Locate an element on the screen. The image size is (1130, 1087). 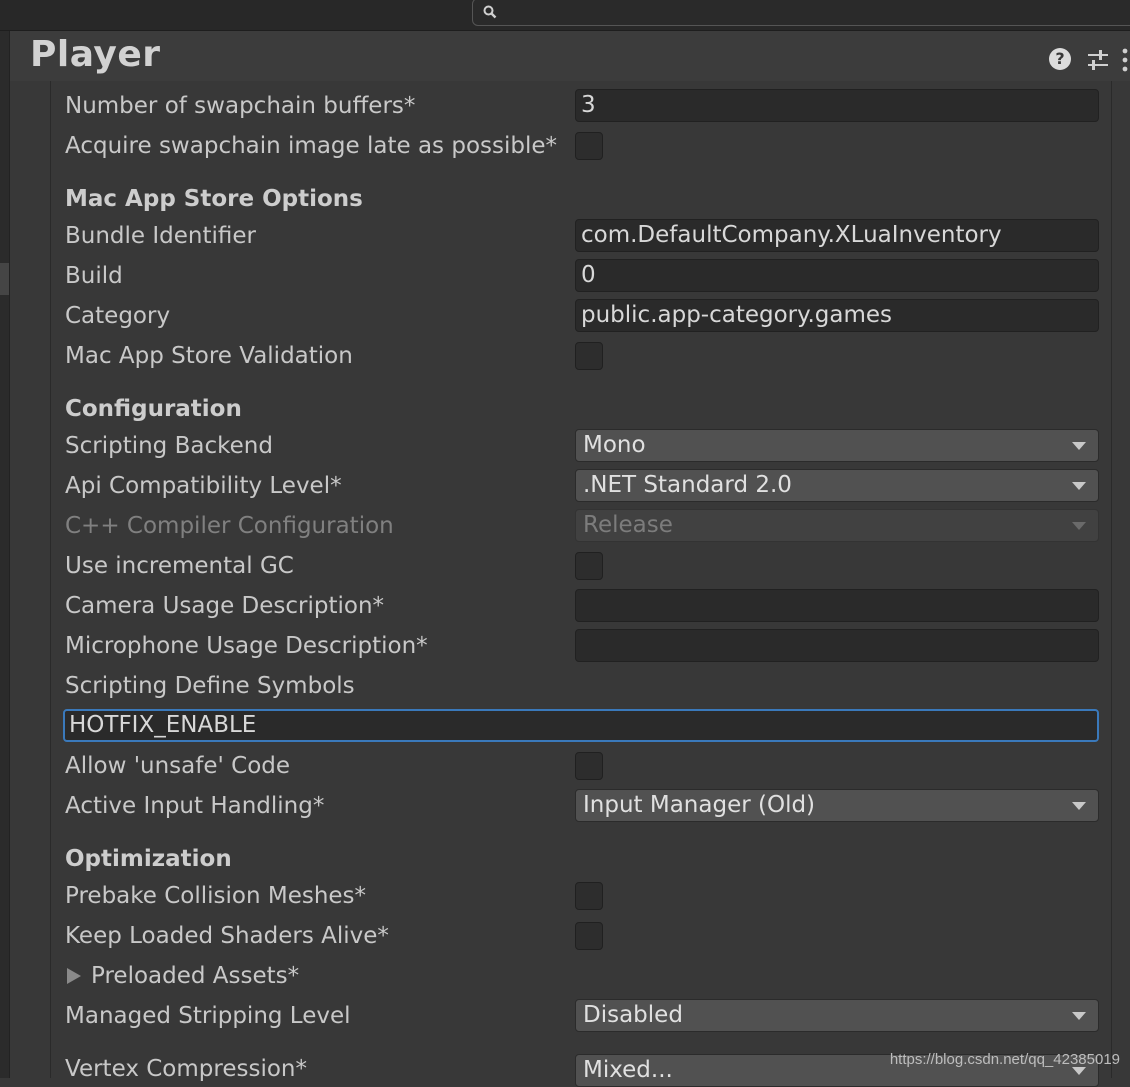
camera-usage-field is located at coordinates (837, 605).